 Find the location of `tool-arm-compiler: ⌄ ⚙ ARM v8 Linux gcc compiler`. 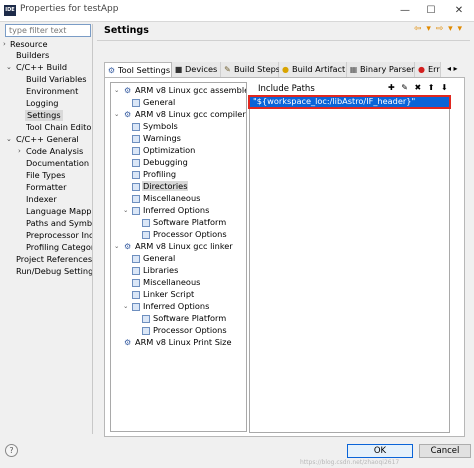

tool-arm-compiler: ⌄ ⚙ ARM v8 Linux gcc compiler is located at coordinates (180, 114).